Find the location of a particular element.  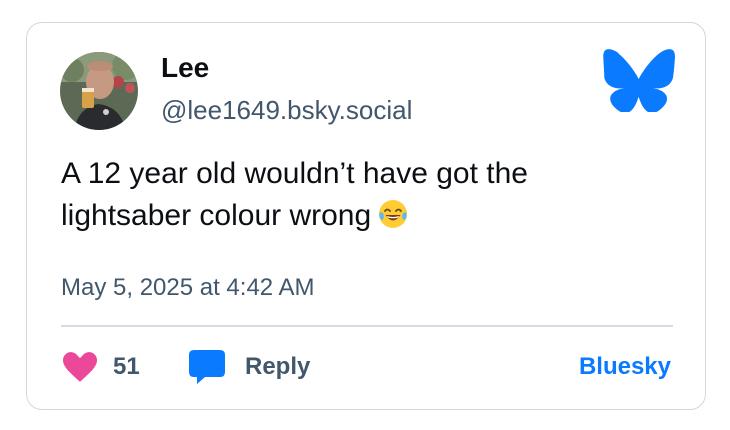

author-handle: @lee1649.bsky.social is located at coordinates (286, 110).